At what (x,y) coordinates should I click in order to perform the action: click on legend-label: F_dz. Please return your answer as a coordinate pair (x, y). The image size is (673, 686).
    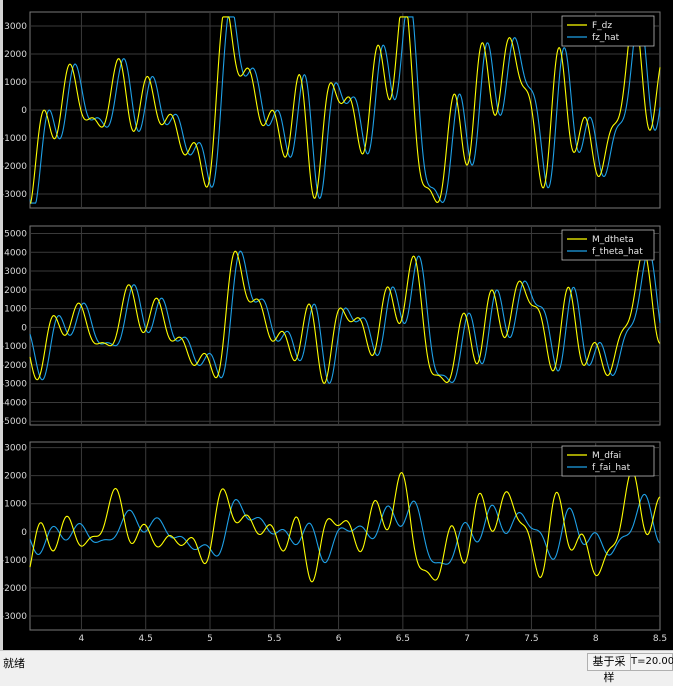
    Looking at the image, I should click on (602, 26).